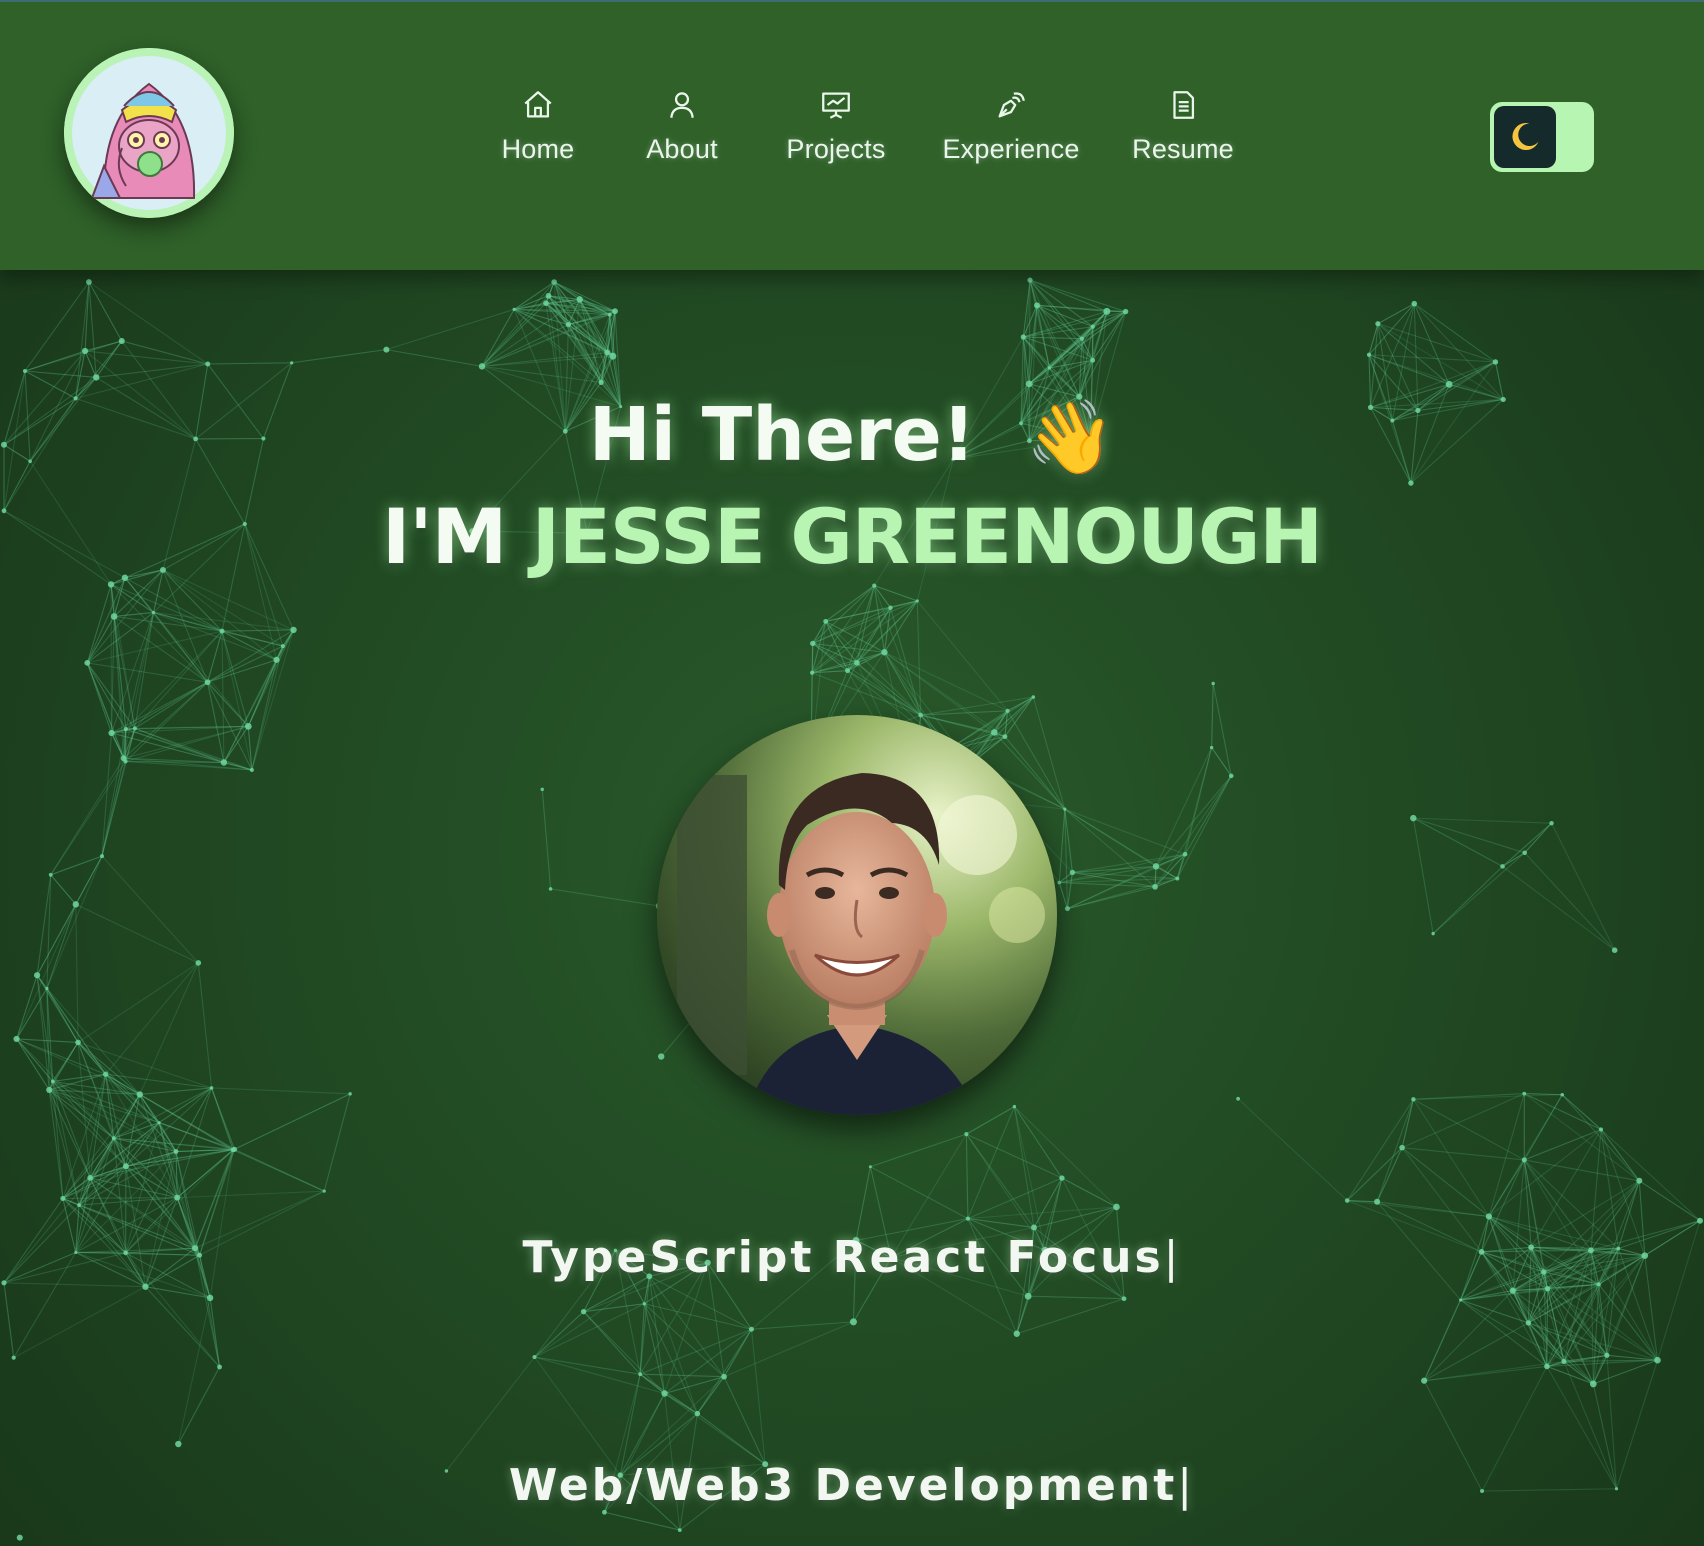 This screenshot has height=1546, width=1704. I want to click on profile-photo-image, so click(857, 915).